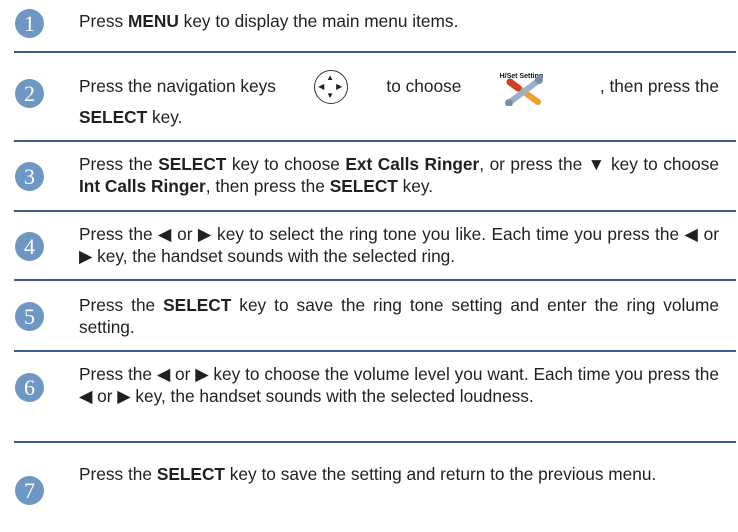  What do you see at coordinates (29, 23) in the screenshot?
I see `step-number: 1` at bounding box center [29, 23].